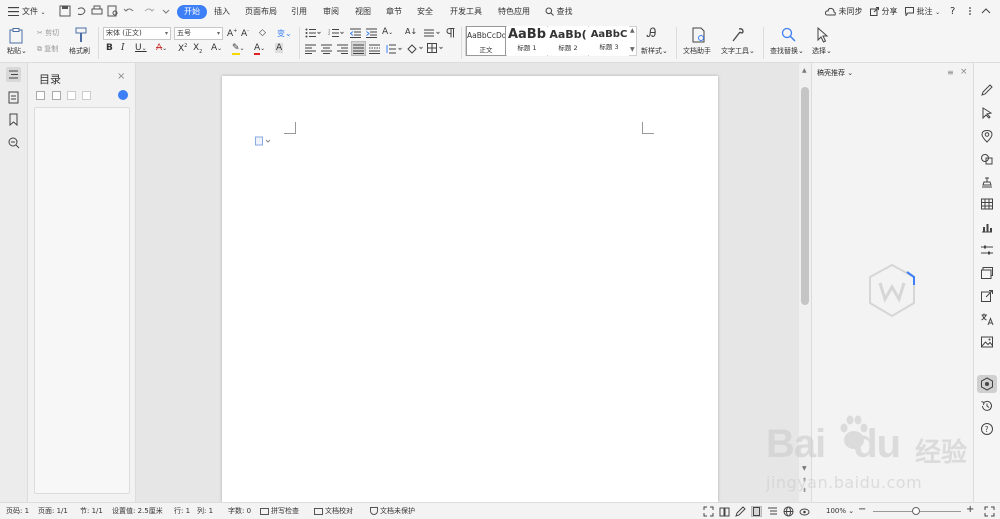 Image resolution: width=1000 pixels, height=519 pixels. Describe the element at coordinates (514, 12) in the screenshot. I see `tab-special: 特色应用` at that location.